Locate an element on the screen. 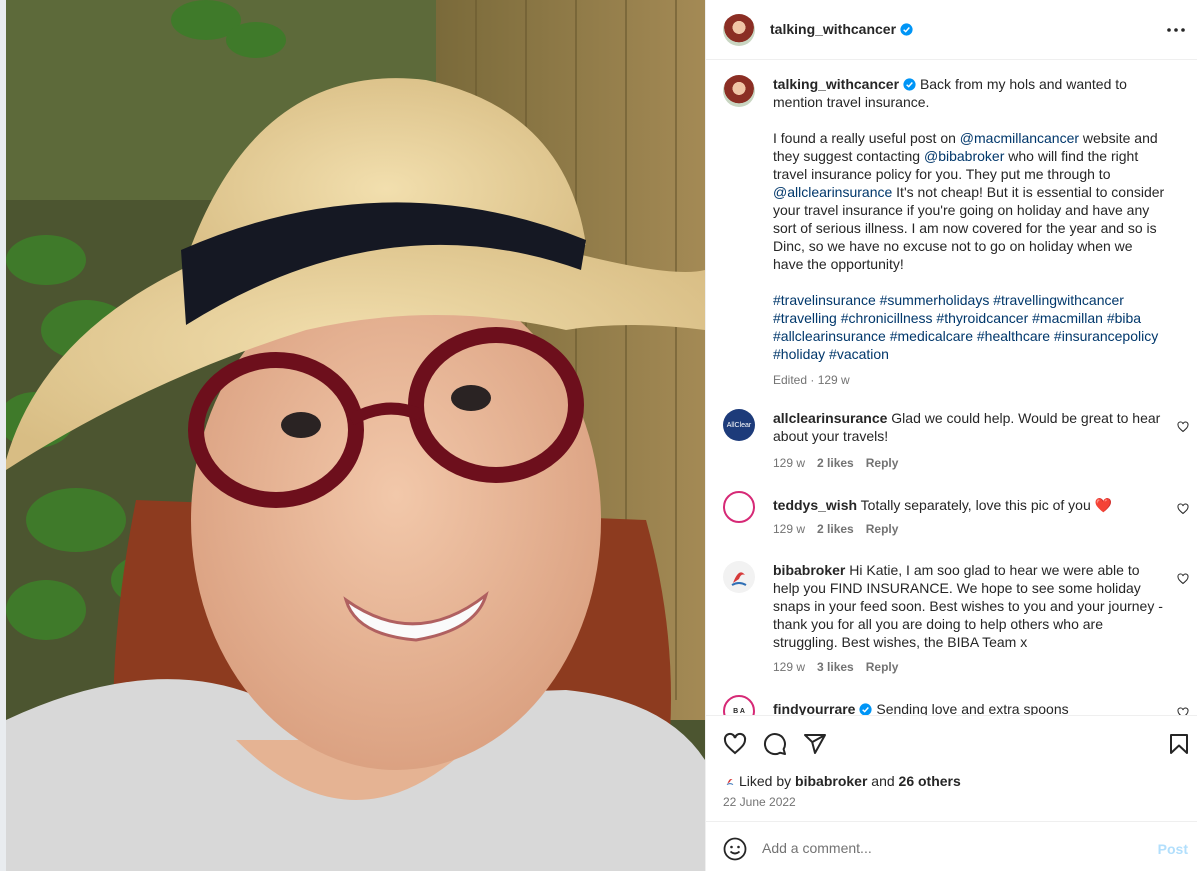 This screenshot has height=871, width=1197. post-comment-button: Post is located at coordinates (1173, 849).